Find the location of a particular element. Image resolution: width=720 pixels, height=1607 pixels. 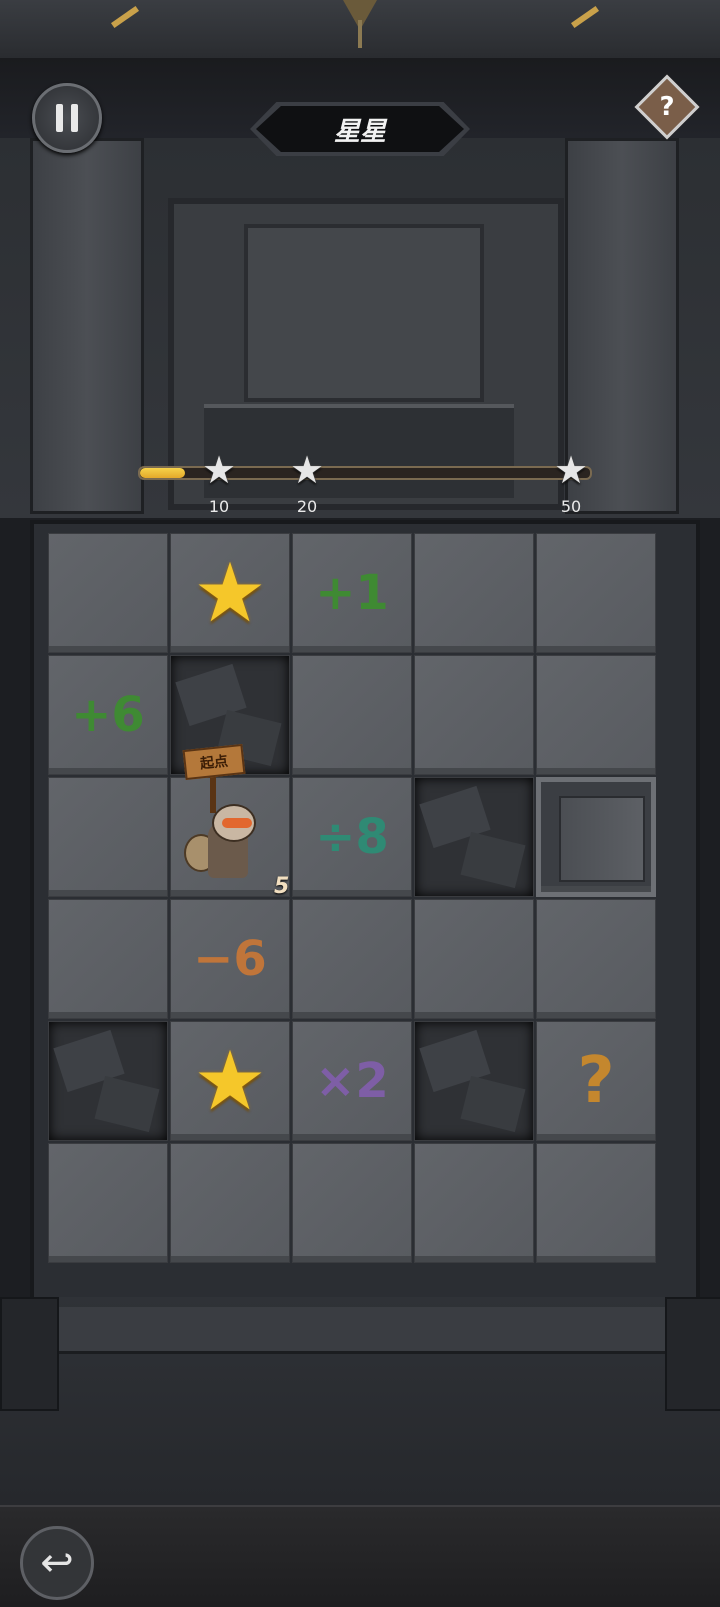

page-title: 星星 is located at coordinates (360, 129).